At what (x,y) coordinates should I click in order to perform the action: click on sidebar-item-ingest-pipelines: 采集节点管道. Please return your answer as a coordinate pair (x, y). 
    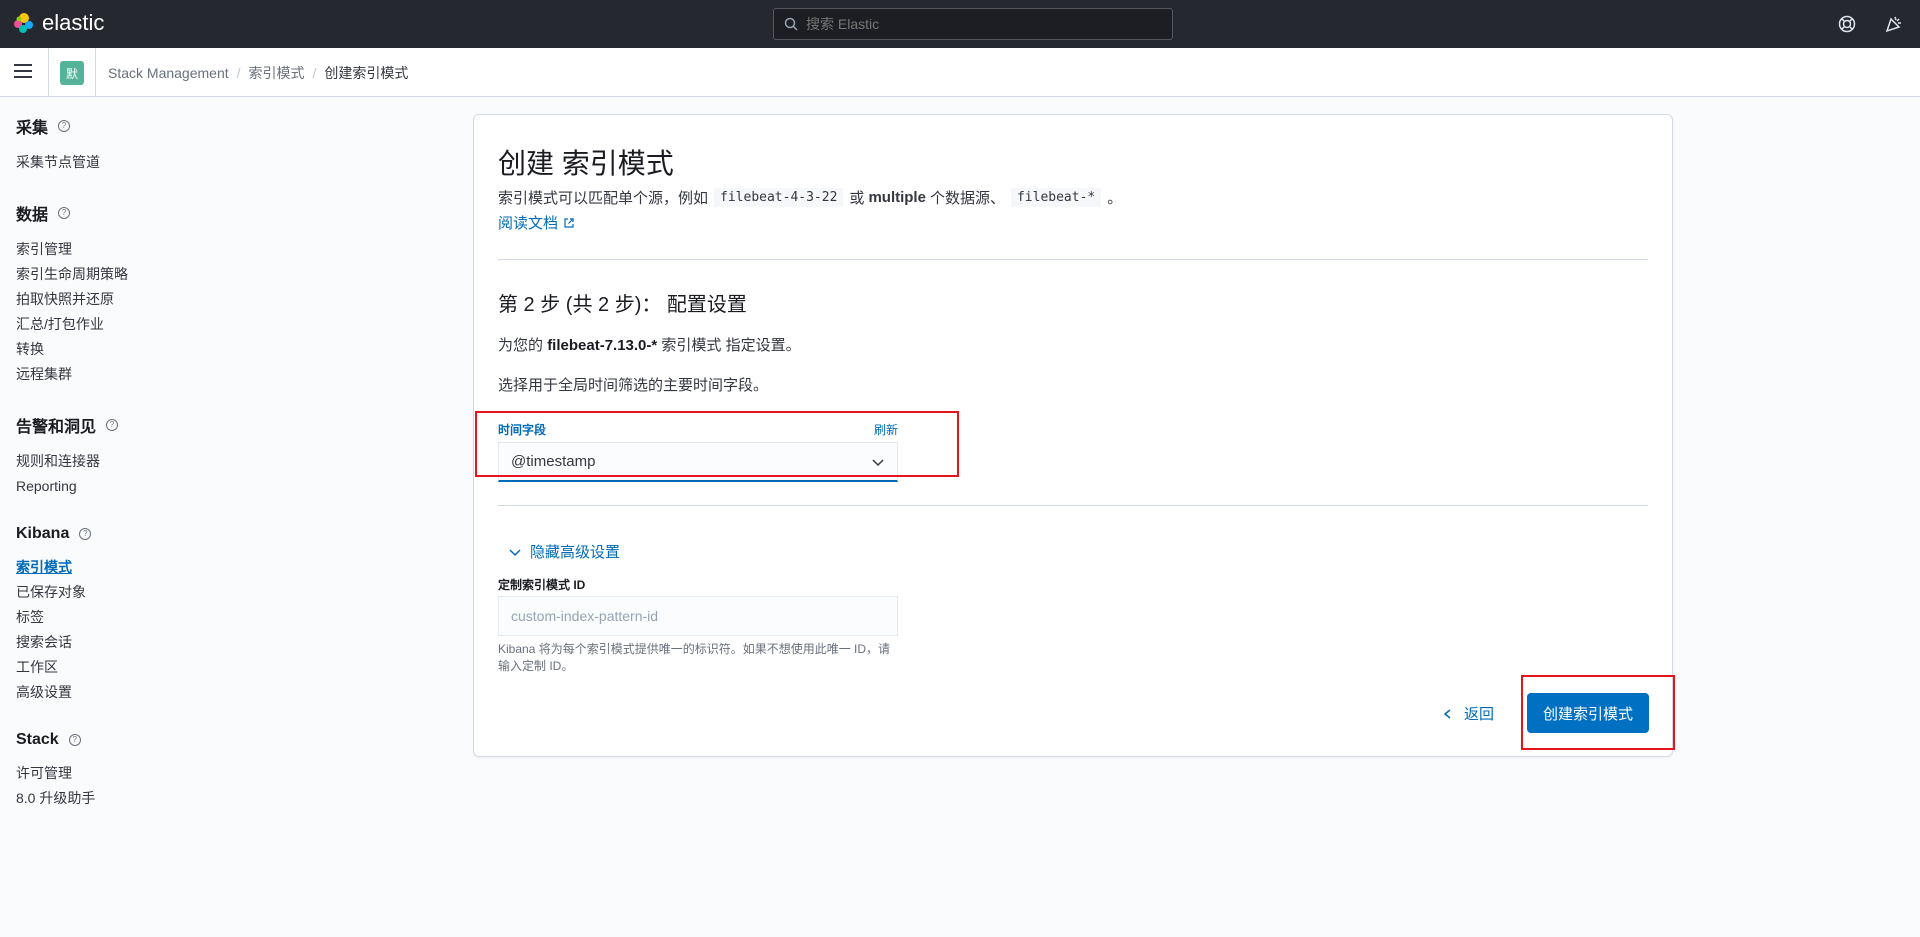
    Looking at the image, I should click on (176, 162).